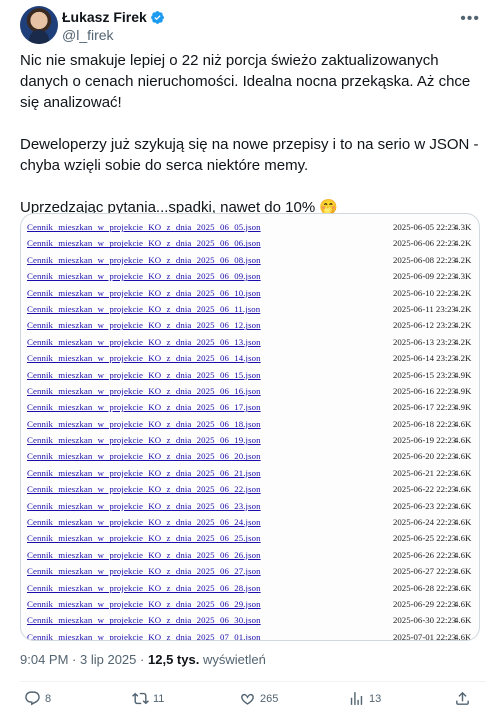 Image resolution: width=502 pixels, height=722 pixels. What do you see at coordinates (104, 17) in the screenshot?
I see `author-display-name: Łukasz Firek` at bounding box center [104, 17].